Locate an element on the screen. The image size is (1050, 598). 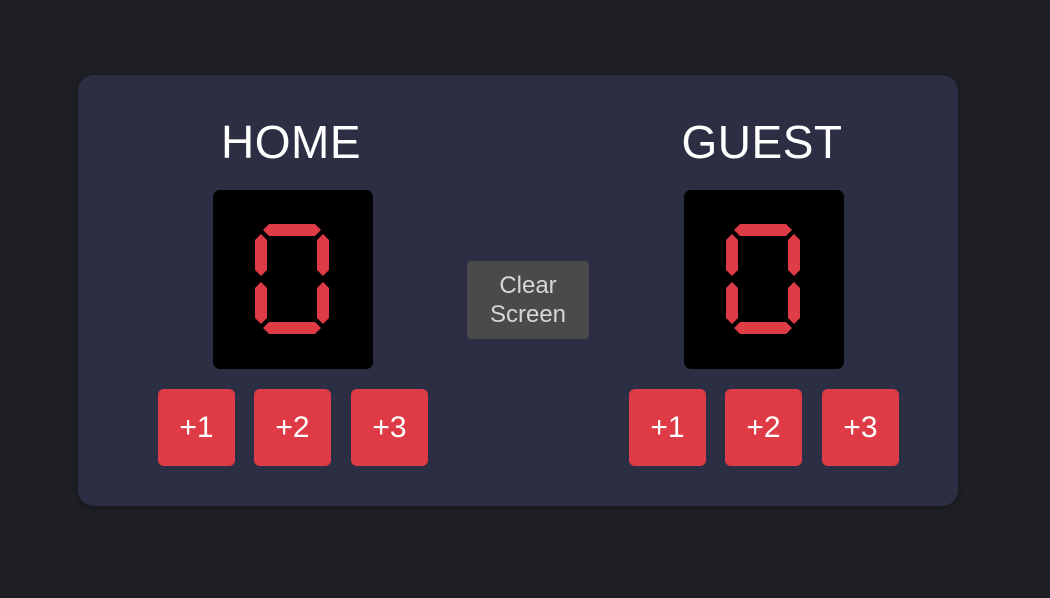
guest-score-display is located at coordinates (764, 279).